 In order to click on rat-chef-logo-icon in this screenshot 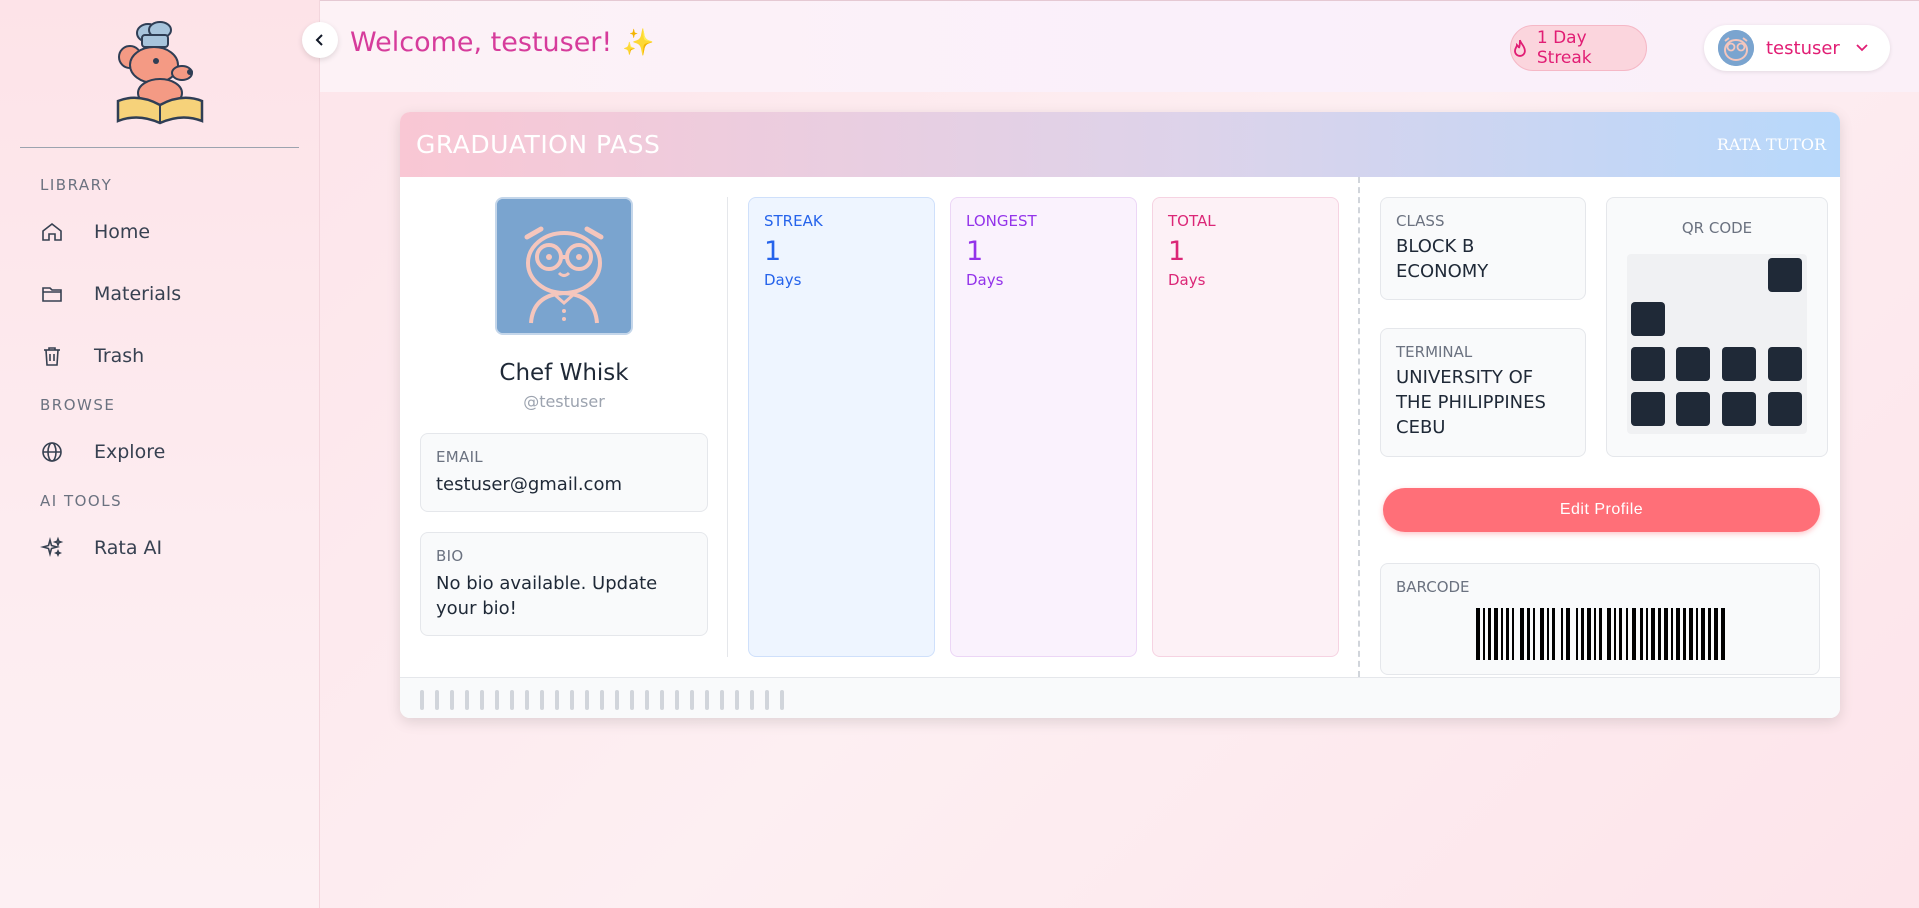, I will do `click(160, 73)`.